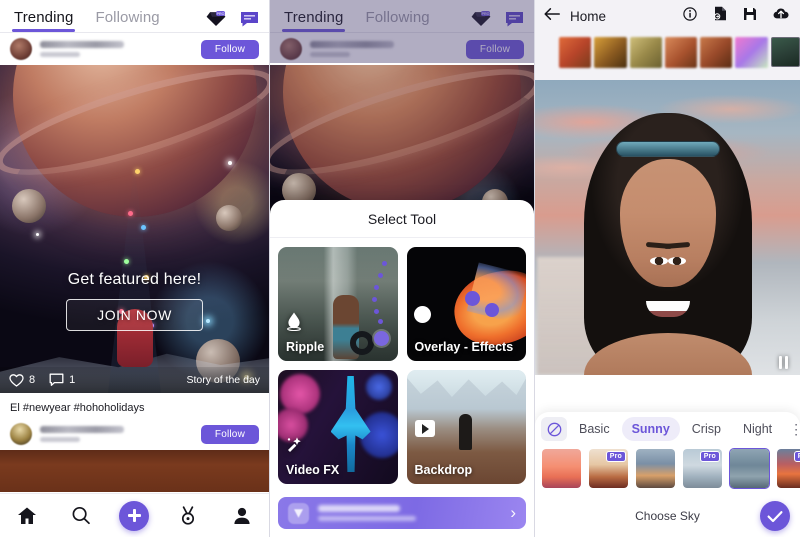 This screenshot has height=537, width=800. I want to click on chevron-right-icon: ›, so click(513, 512).